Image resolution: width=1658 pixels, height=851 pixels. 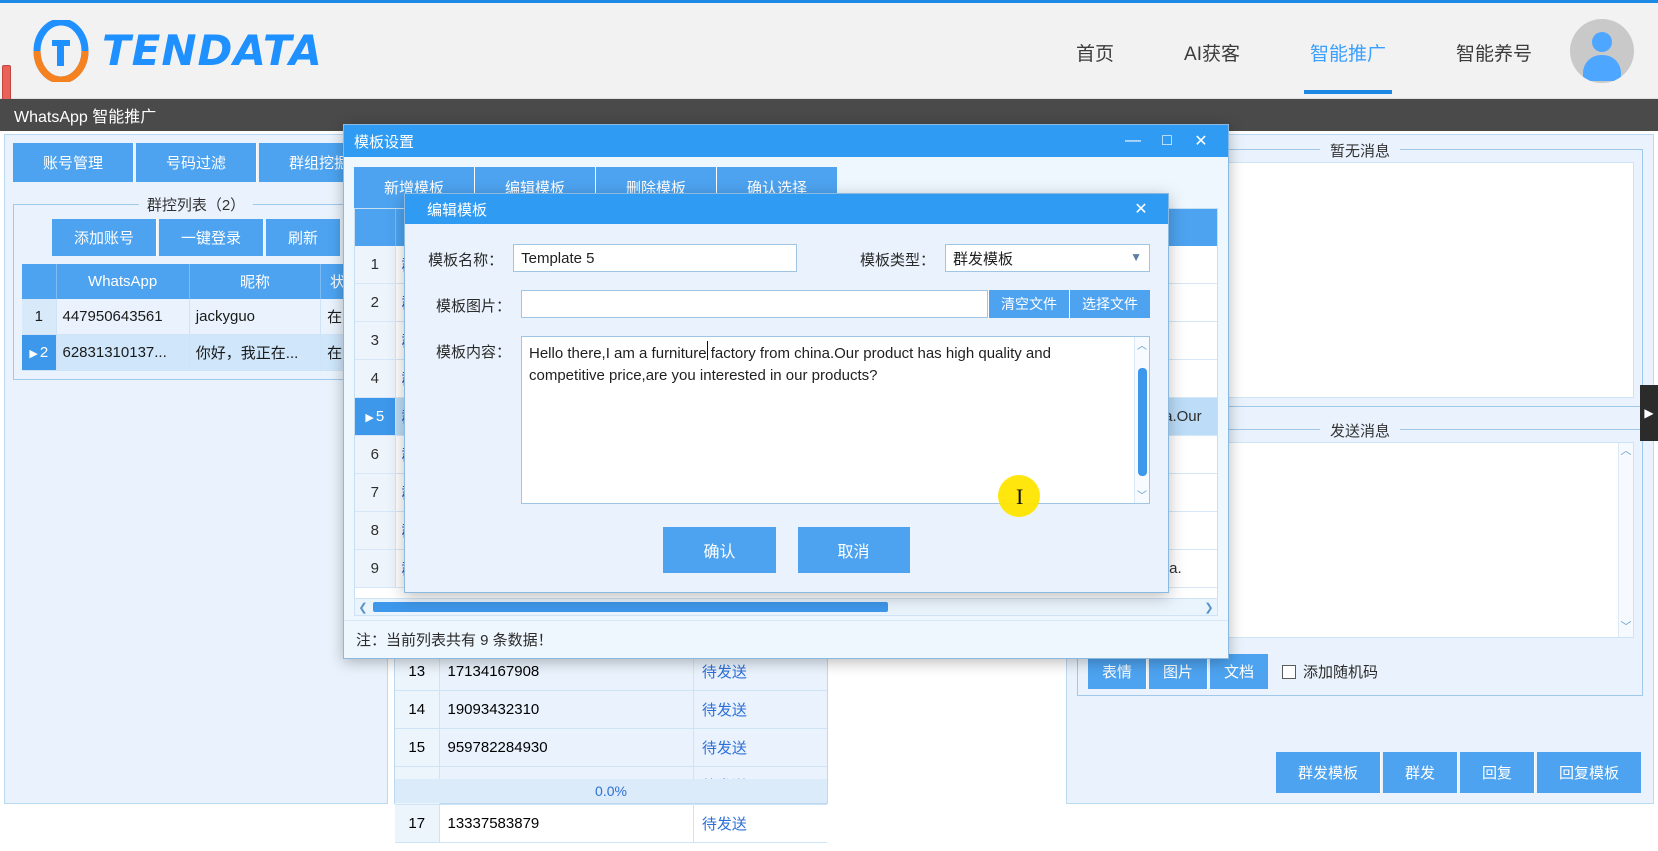 What do you see at coordinates (211, 237) in the screenshot?
I see `one-click-login-button: 一键登录` at bounding box center [211, 237].